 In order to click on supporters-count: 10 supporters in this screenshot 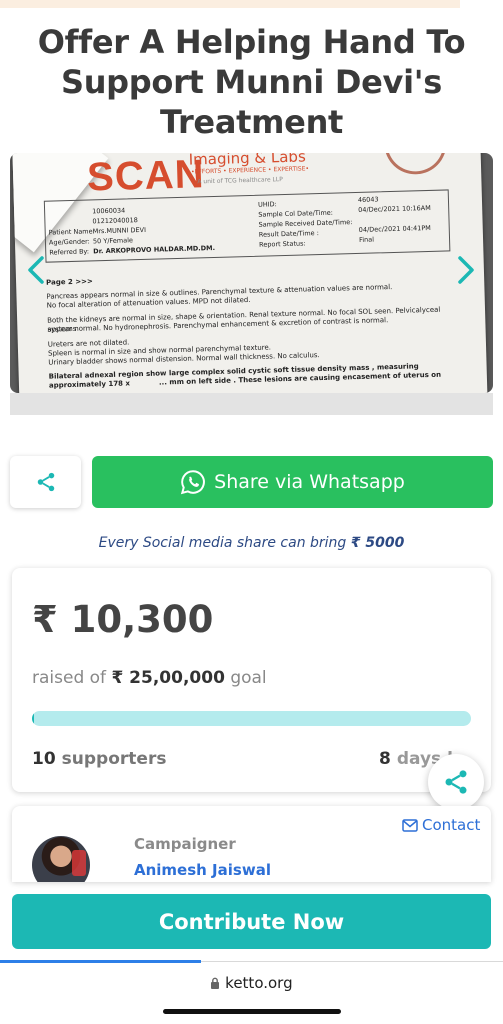, I will do `click(99, 759)`.